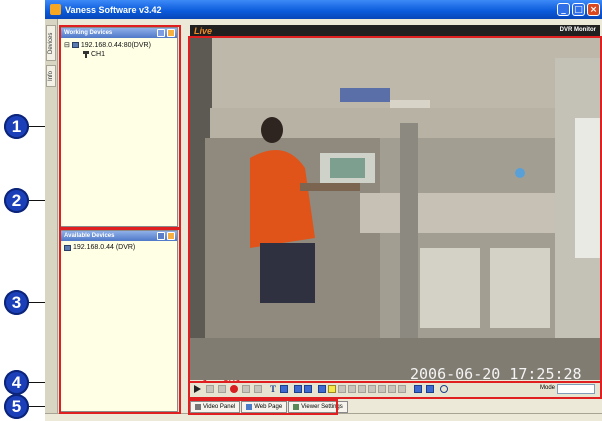 Image resolution: width=602 pixels, height=421 pixels. Describe the element at coordinates (104, 247) in the screenshot. I see `available-device-label: 192.168.0.44 (DVR)` at that location.